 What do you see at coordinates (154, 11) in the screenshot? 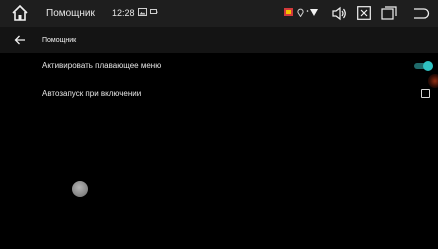
I see `cast-icon` at bounding box center [154, 11].